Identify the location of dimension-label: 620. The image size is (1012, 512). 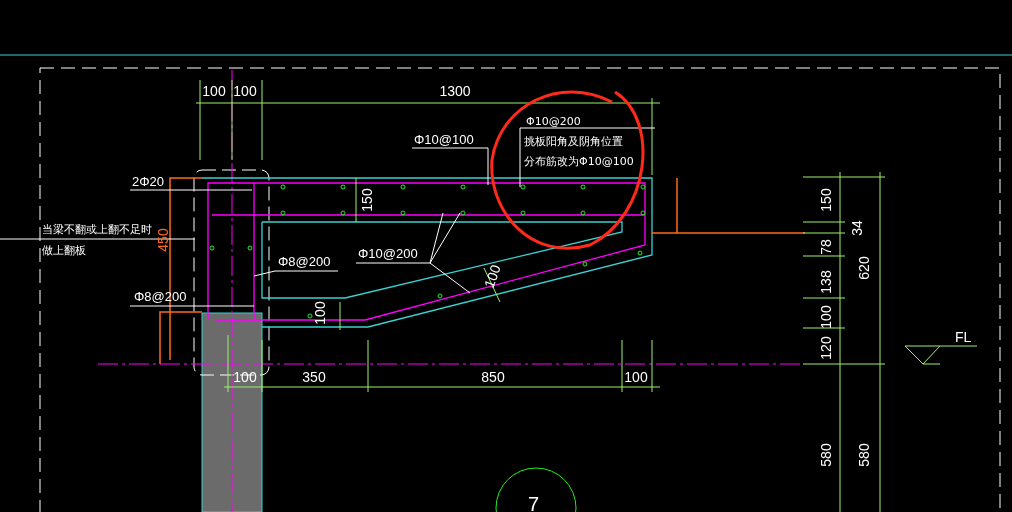
(864, 268).